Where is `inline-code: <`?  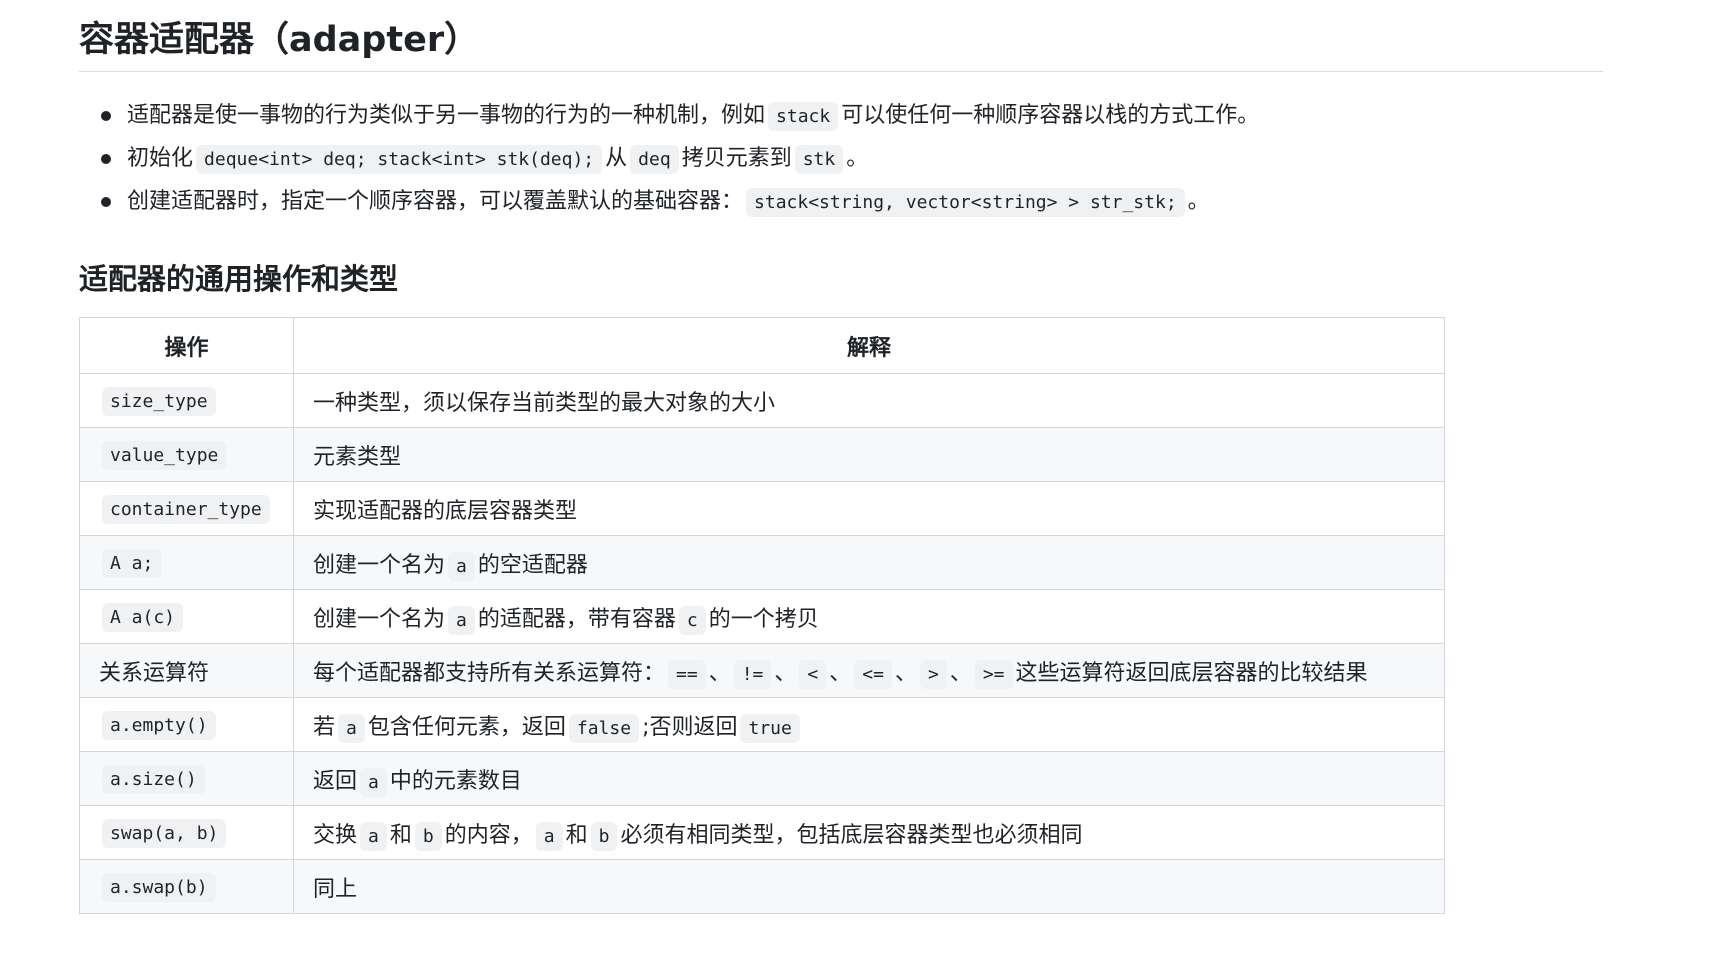
inline-code: < is located at coordinates (813, 674).